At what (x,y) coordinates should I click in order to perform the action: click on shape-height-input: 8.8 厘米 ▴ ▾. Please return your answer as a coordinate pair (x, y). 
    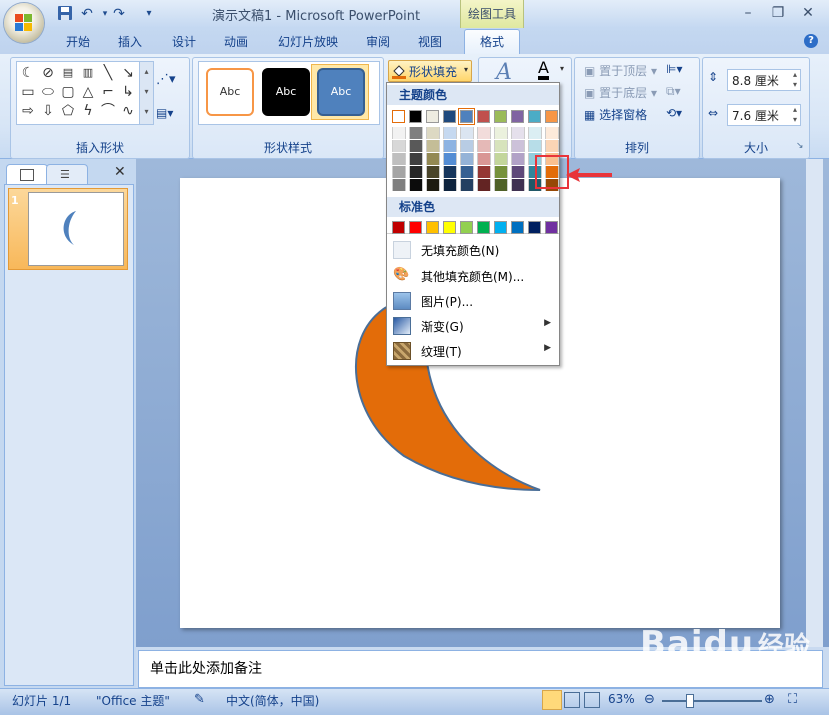
    Looking at the image, I should click on (764, 80).